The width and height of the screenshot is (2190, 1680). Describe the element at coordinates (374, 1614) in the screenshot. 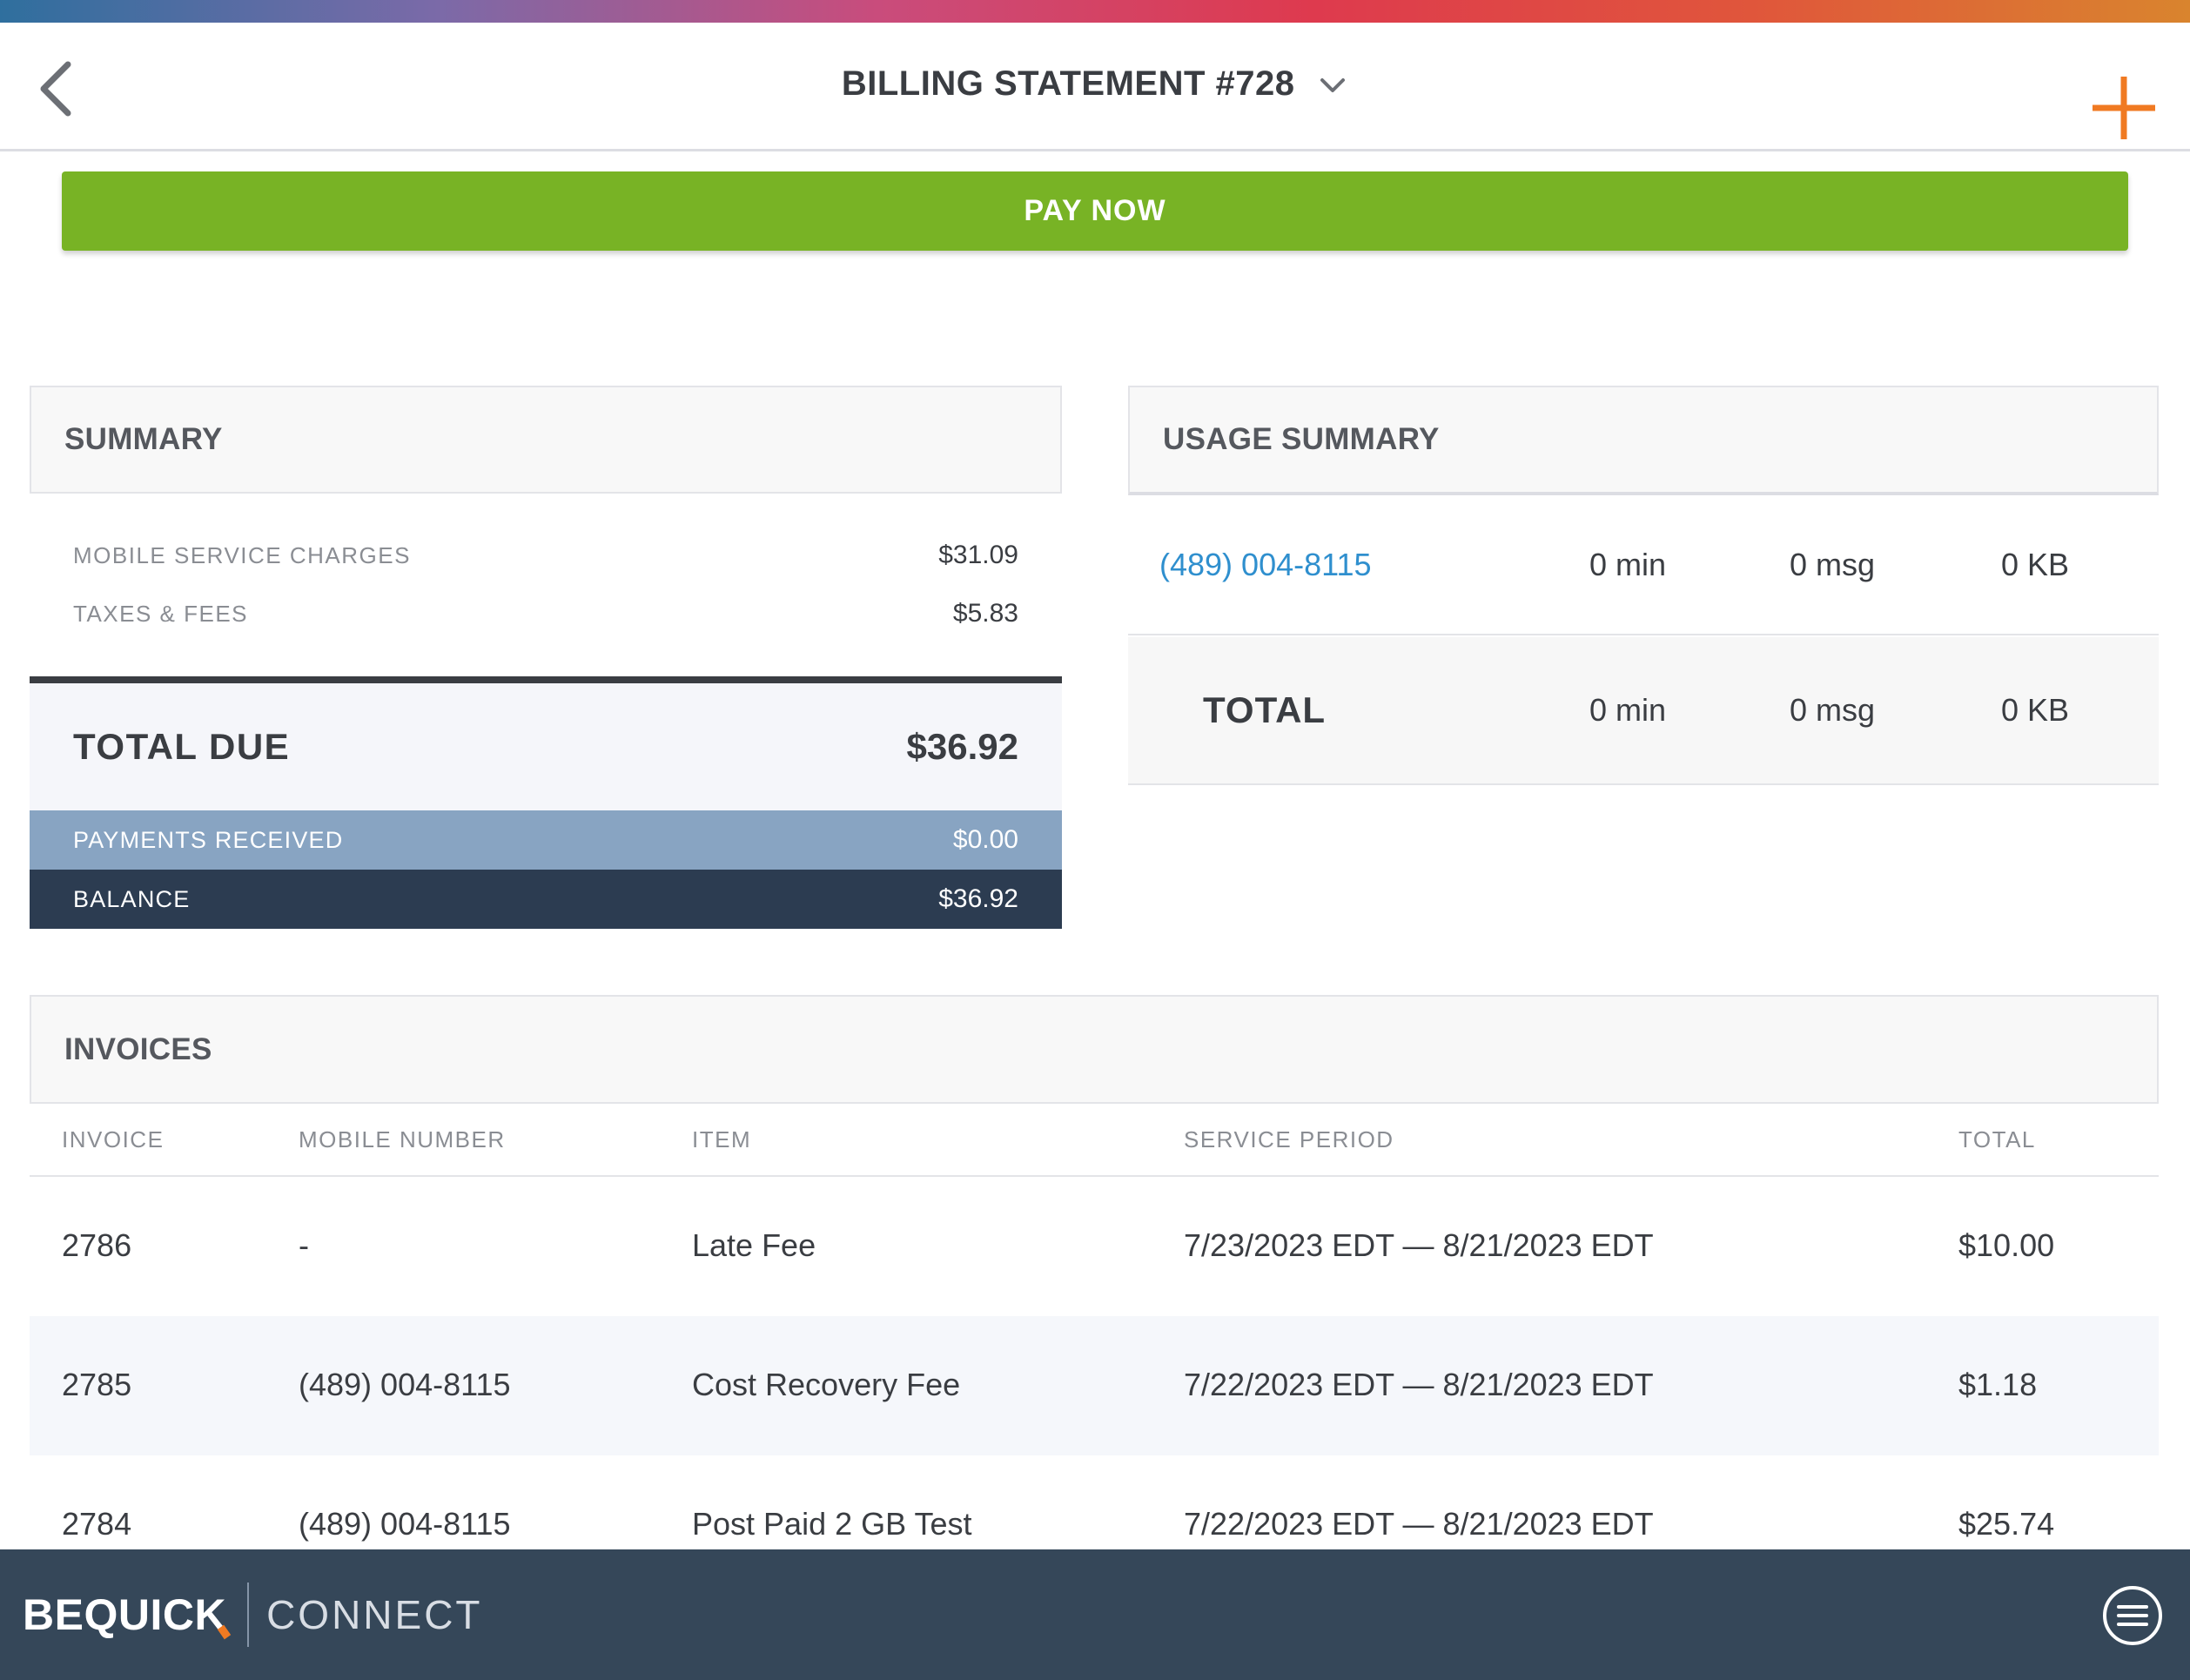

I see `logo-subtitle: CONNECT` at that location.